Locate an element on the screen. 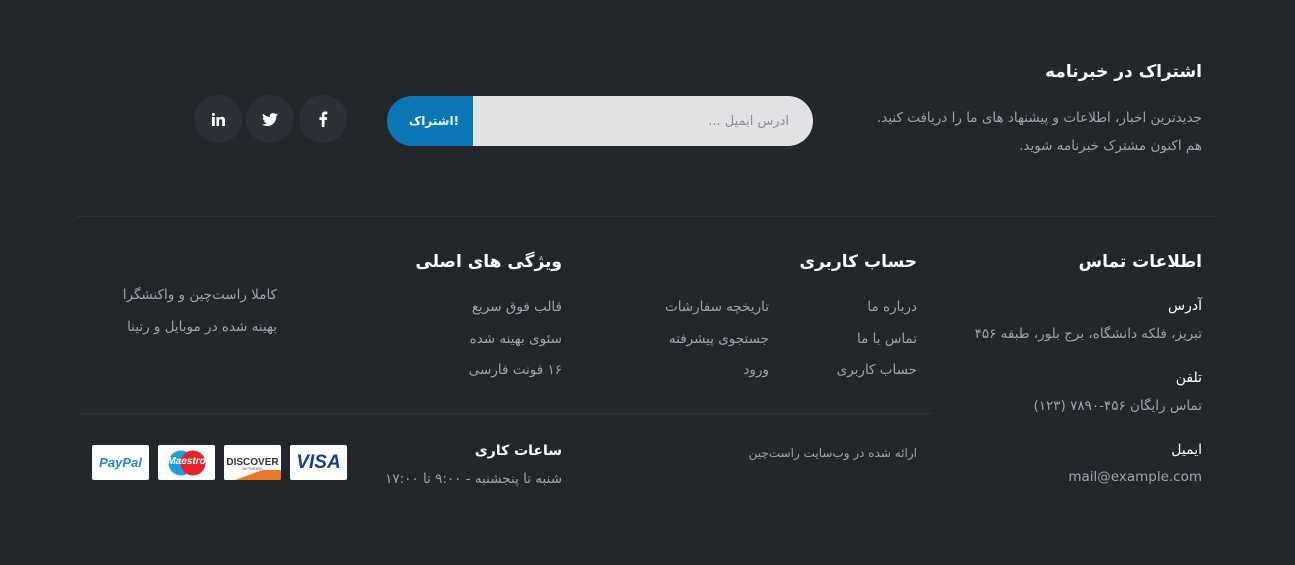 The image size is (1295, 565). visa-card-icon: VISA is located at coordinates (318, 462).